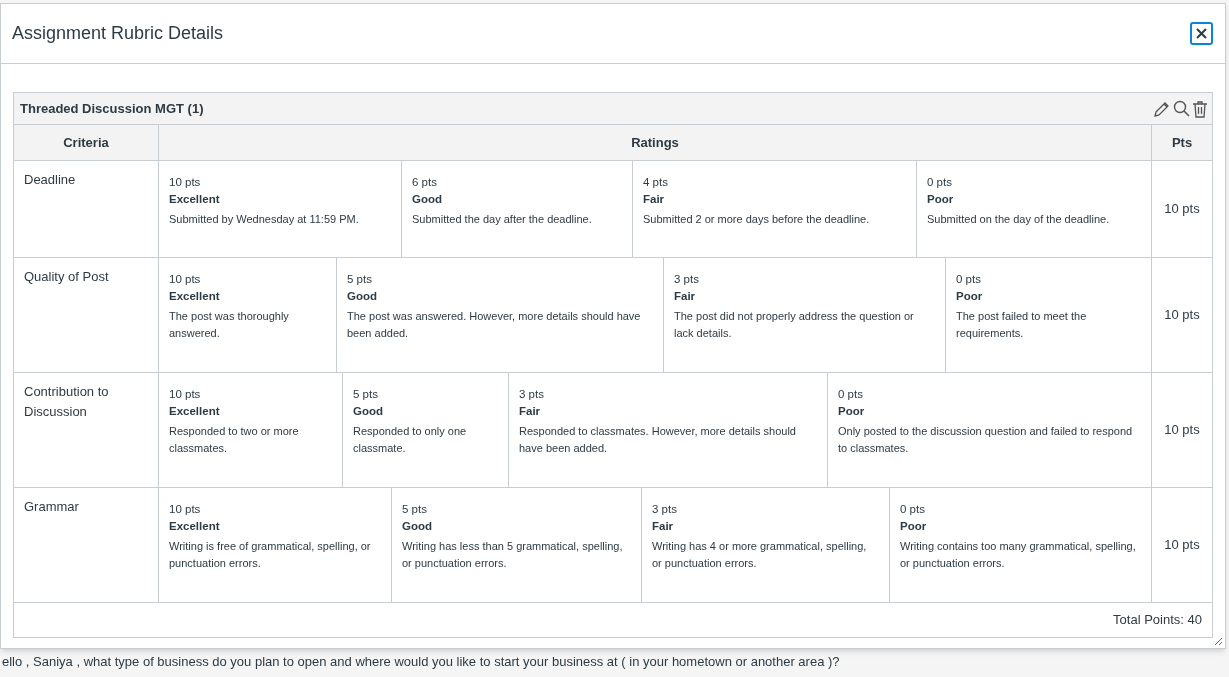 This screenshot has width=1229, height=677. I want to click on rating-description: Writing contains too many grammatical, spelling, or punctuation errors., so click(1018, 555).